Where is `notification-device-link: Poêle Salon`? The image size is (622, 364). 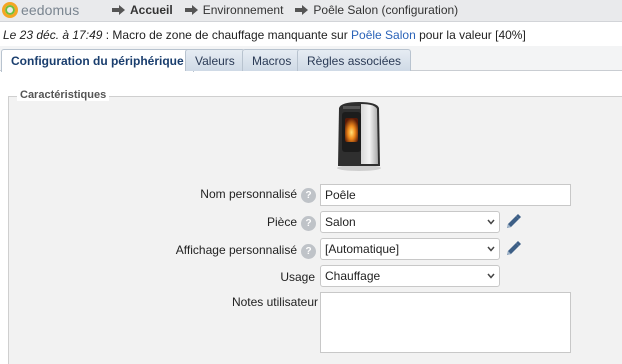
notification-device-link: Poêle Salon is located at coordinates (383, 35).